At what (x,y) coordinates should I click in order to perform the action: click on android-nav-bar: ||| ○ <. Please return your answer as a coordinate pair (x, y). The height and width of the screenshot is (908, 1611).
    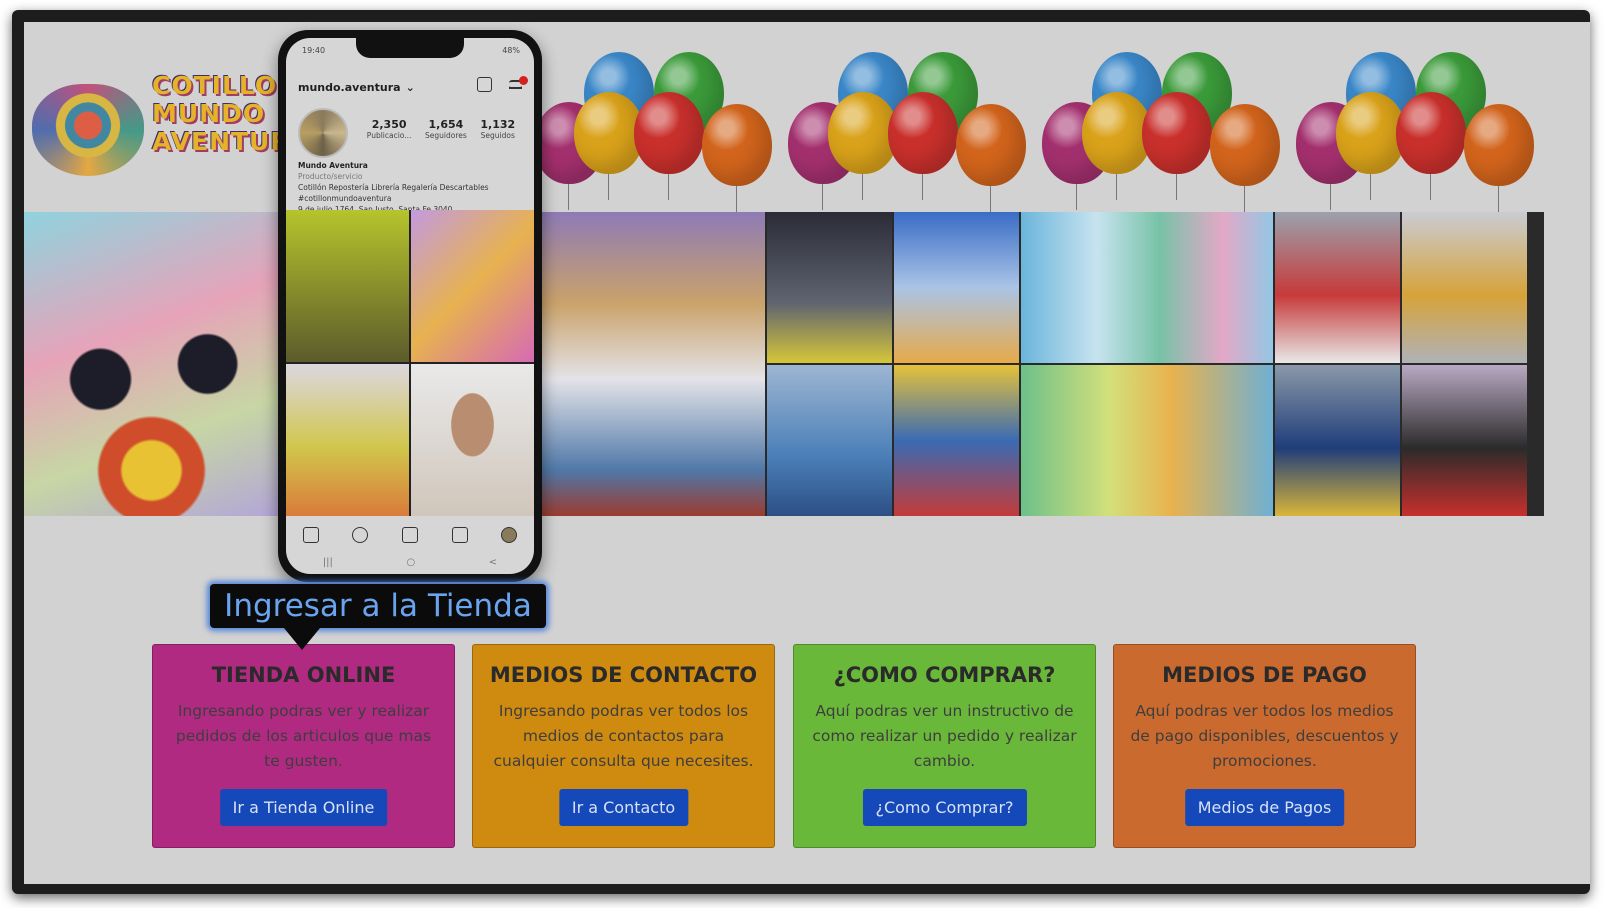
    Looking at the image, I should click on (410, 562).